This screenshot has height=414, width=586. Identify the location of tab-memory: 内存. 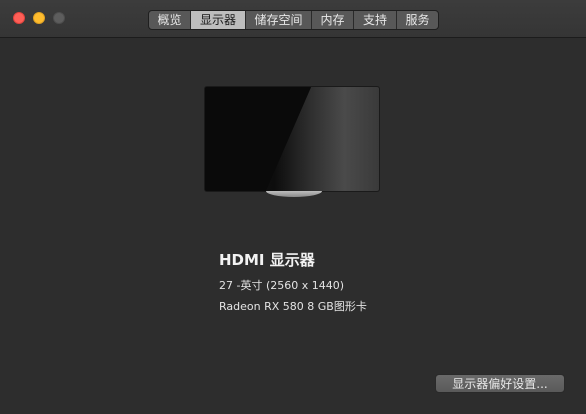
(333, 20).